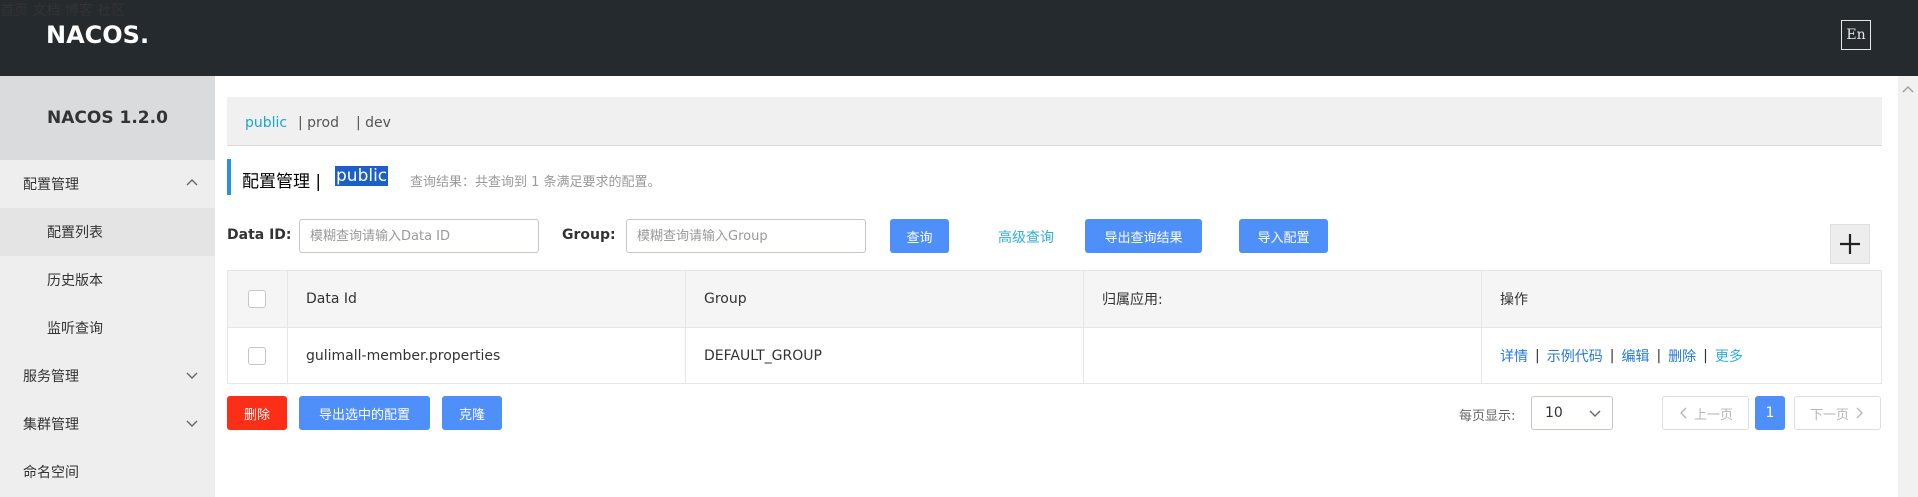 The height and width of the screenshot is (497, 1918). Describe the element at coordinates (1575, 356) in the screenshot. I see `sample-code-link: 示例代码` at that location.